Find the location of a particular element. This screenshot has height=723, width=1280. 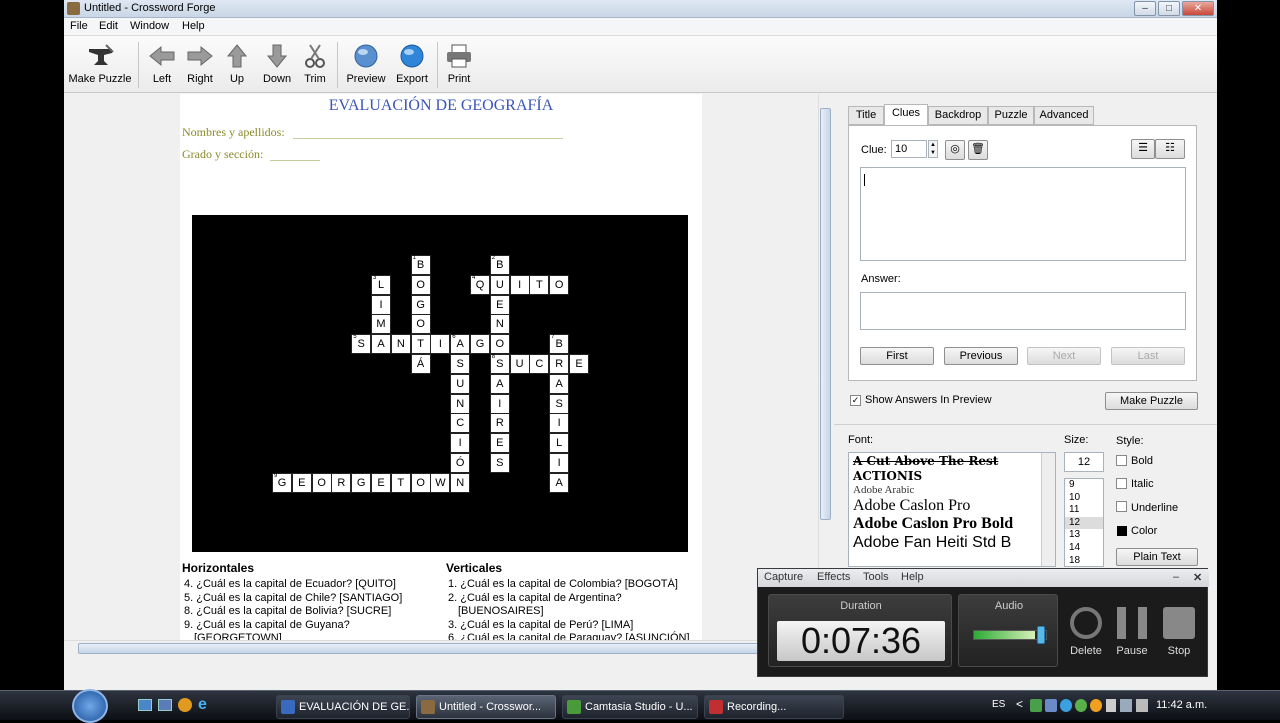

volume-icon is located at coordinates (1142, 705).